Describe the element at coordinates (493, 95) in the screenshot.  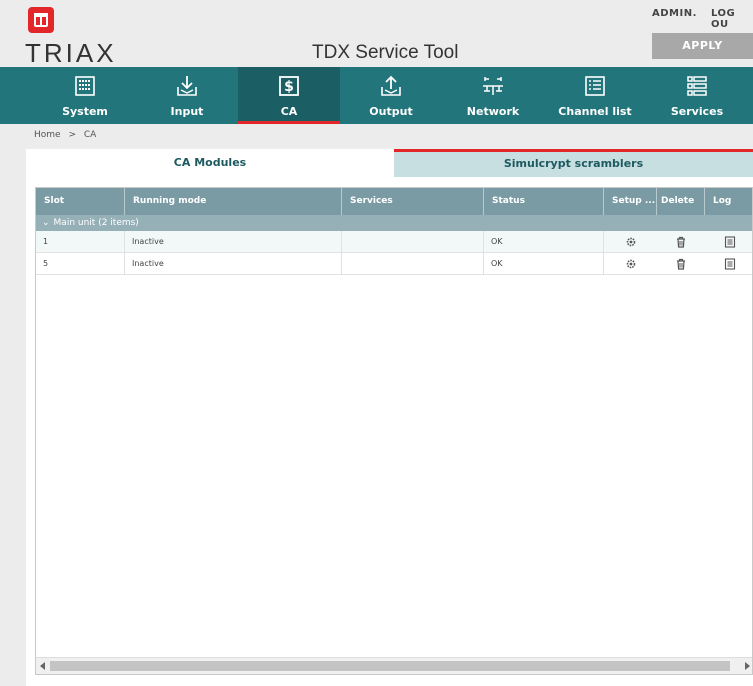
I see `nav-network: Network` at that location.